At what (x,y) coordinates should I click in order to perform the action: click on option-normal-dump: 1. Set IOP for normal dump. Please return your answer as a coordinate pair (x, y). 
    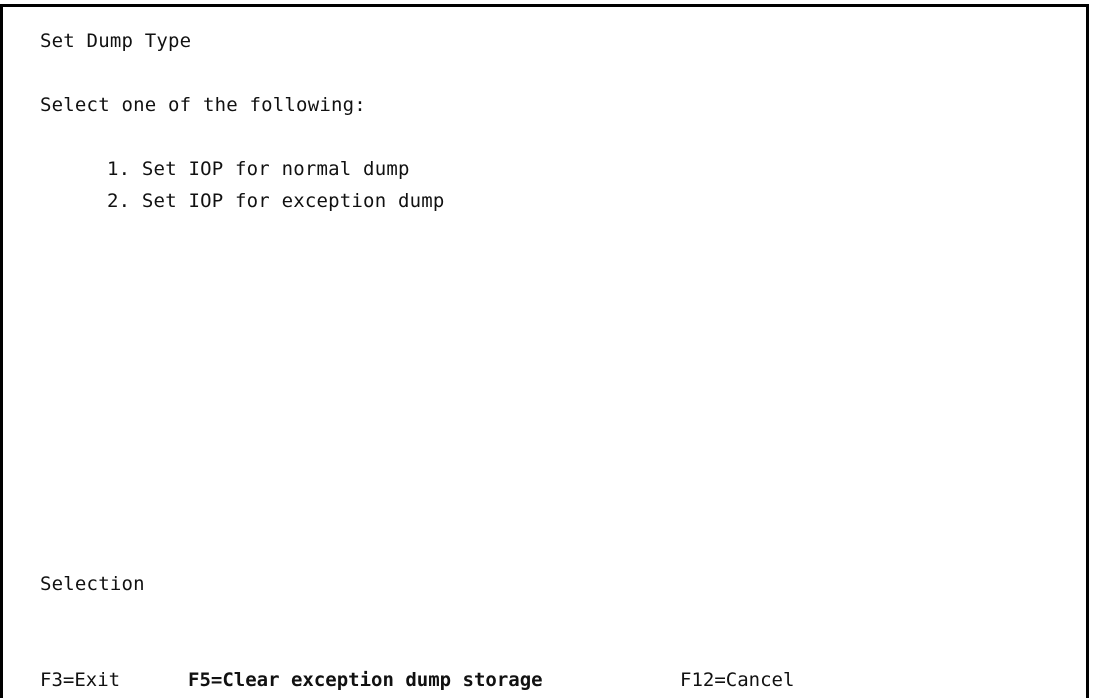
    Looking at the image, I should click on (258, 169).